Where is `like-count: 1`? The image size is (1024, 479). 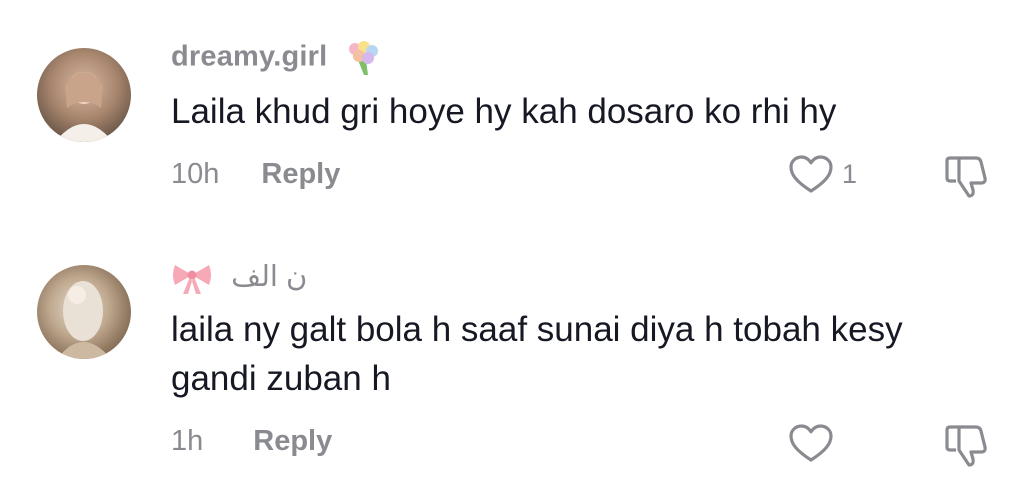 like-count: 1 is located at coordinates (850, 173).